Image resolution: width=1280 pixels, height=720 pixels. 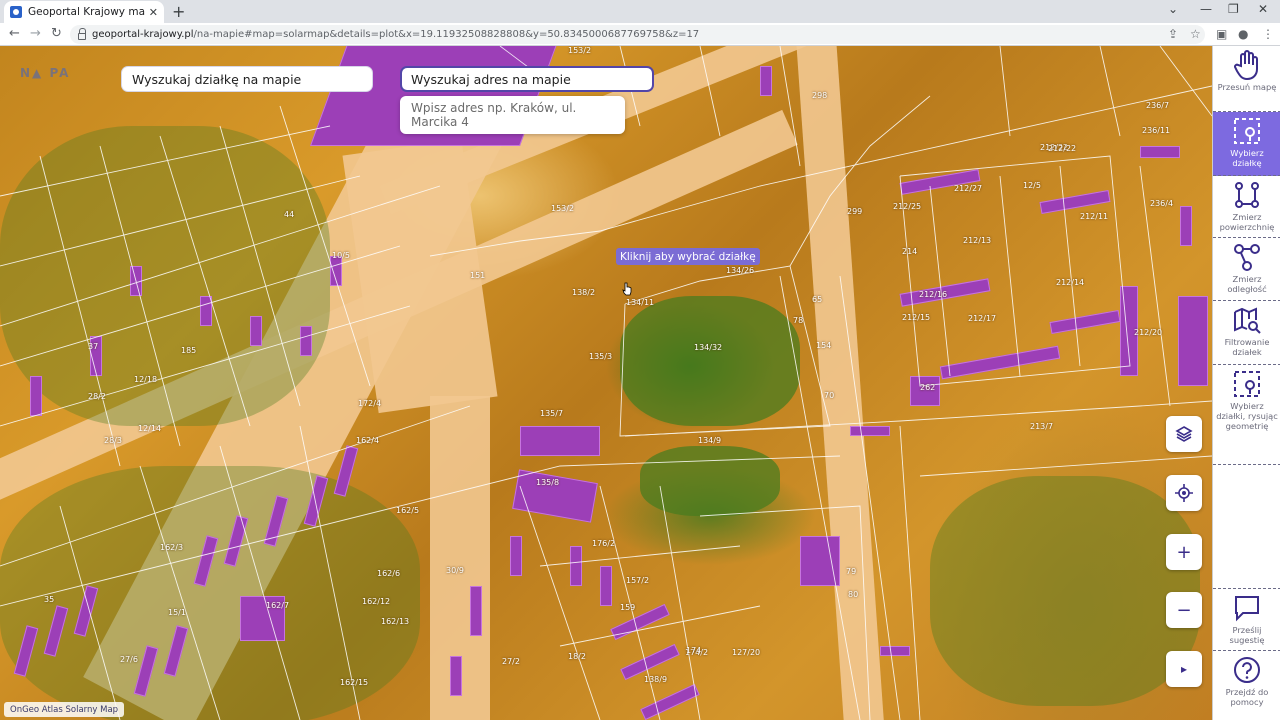 I want to click on restore-window-button: ❐, so click(x=1233, y=9).